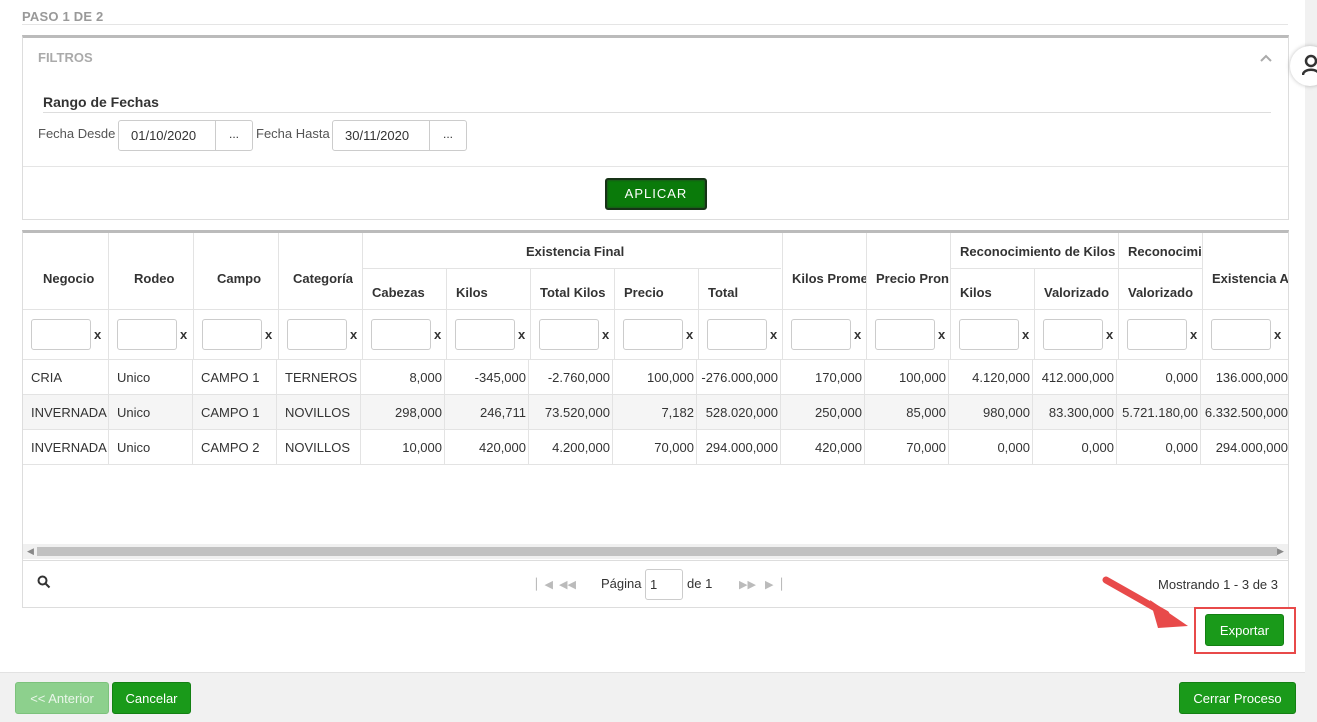  What do you see at coordinates (544, 584) in the screenshot?
I see `first-page-icon: ▏◀` at bounding box center [544, 584].